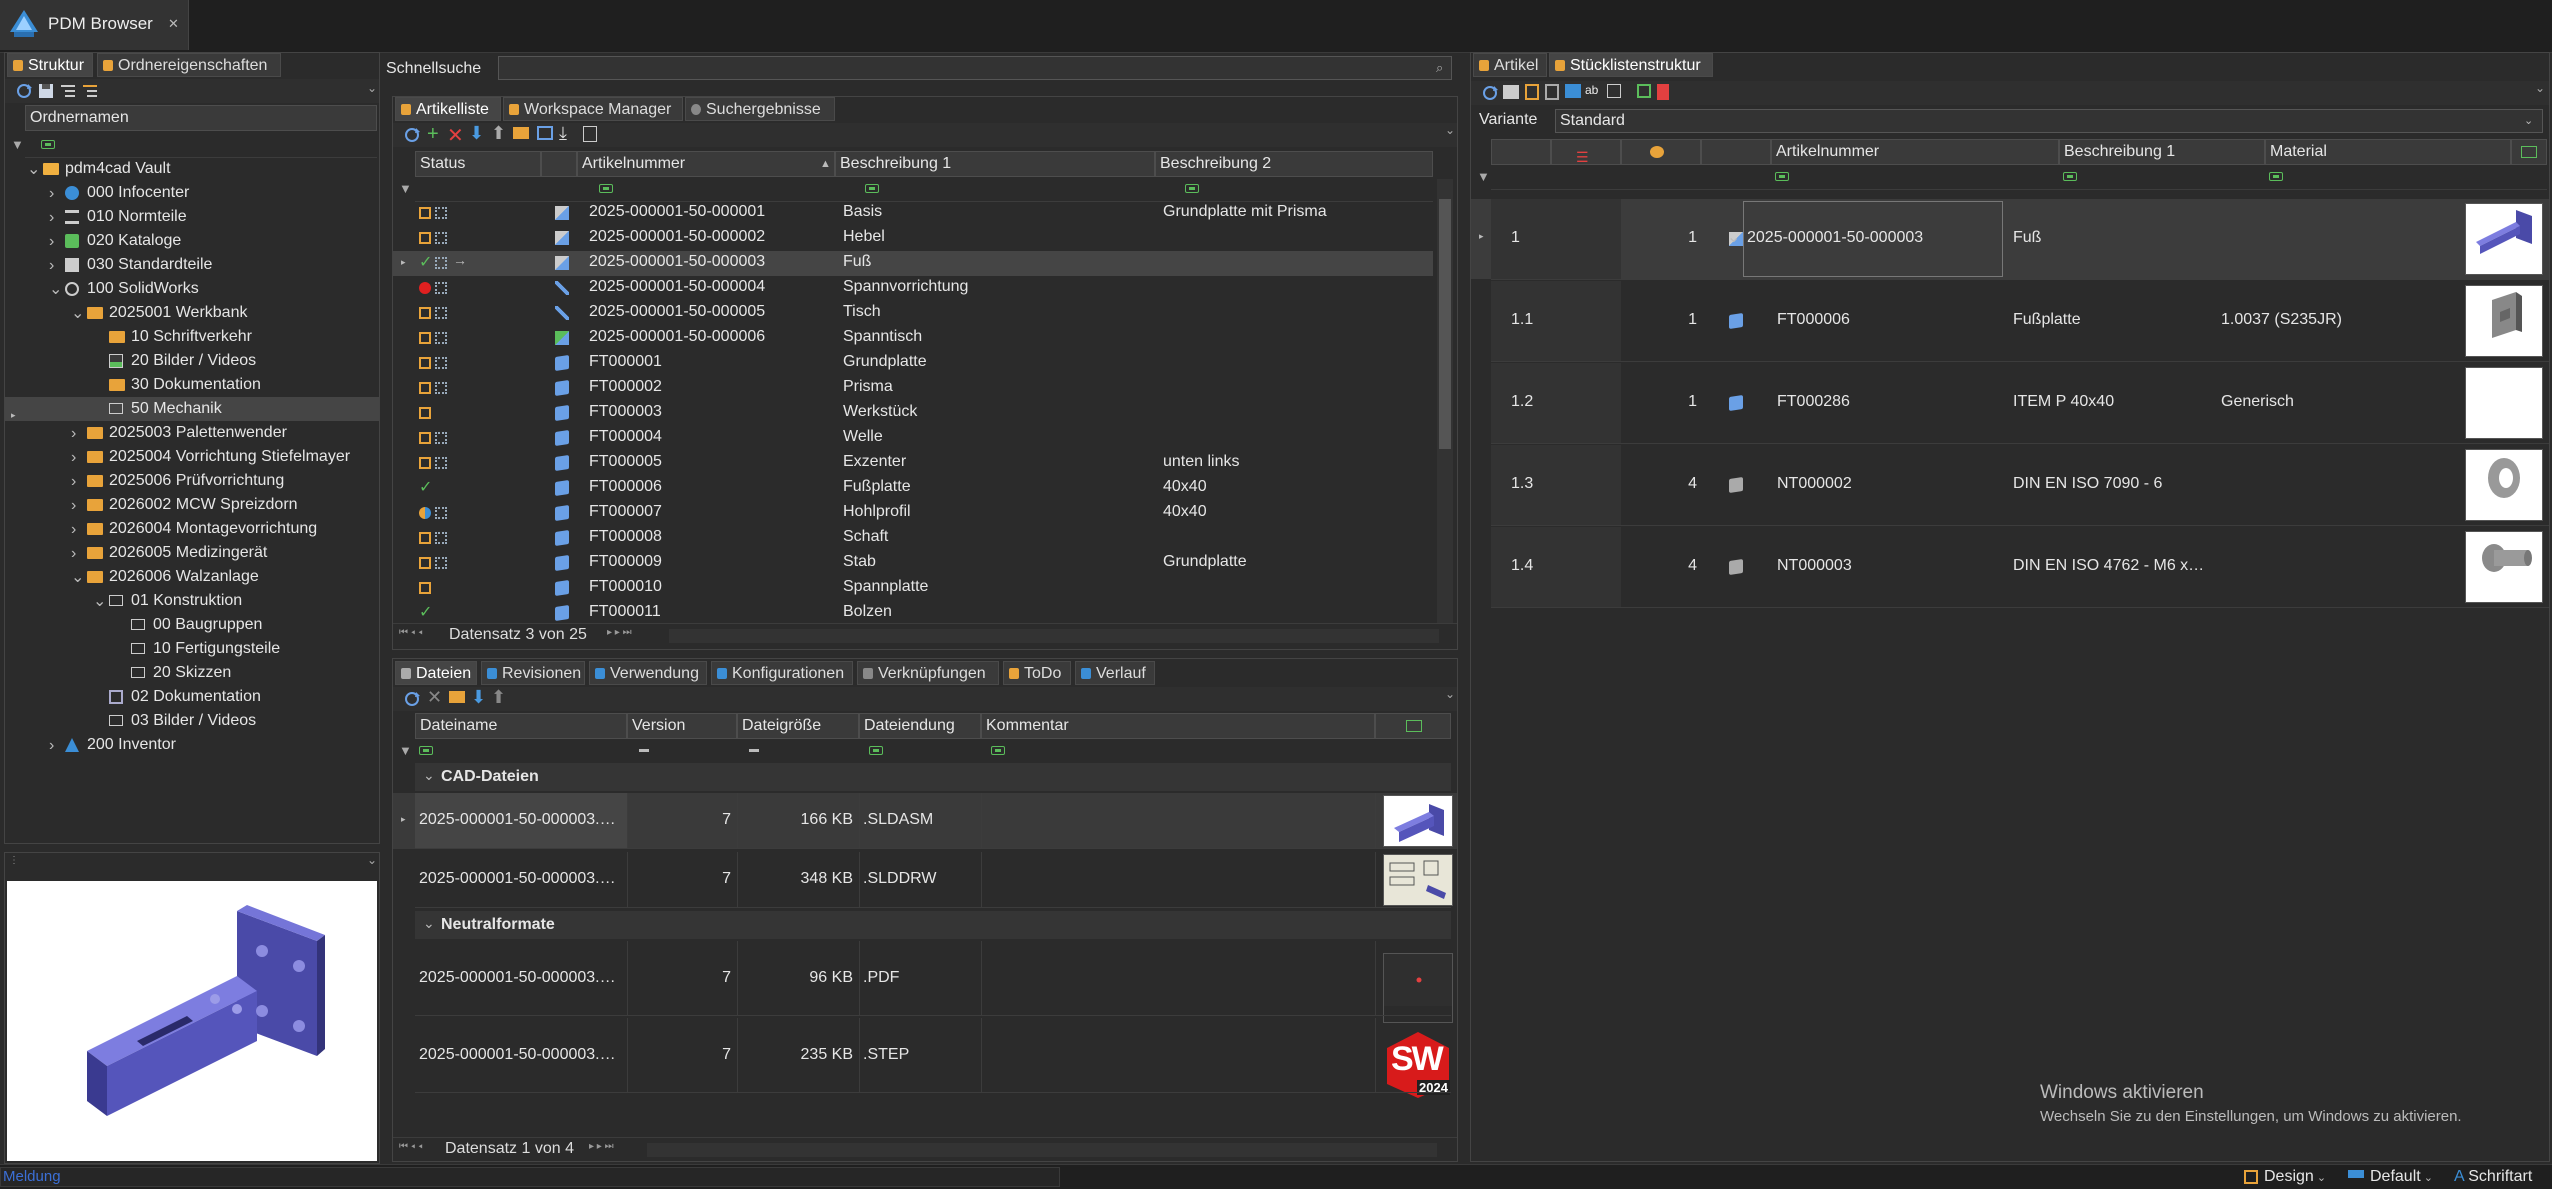 The image size is (2552, 1189). I want to click on tree-node: › 2025004 Vorrichtung Stiefelmayer, so click(192, 457).